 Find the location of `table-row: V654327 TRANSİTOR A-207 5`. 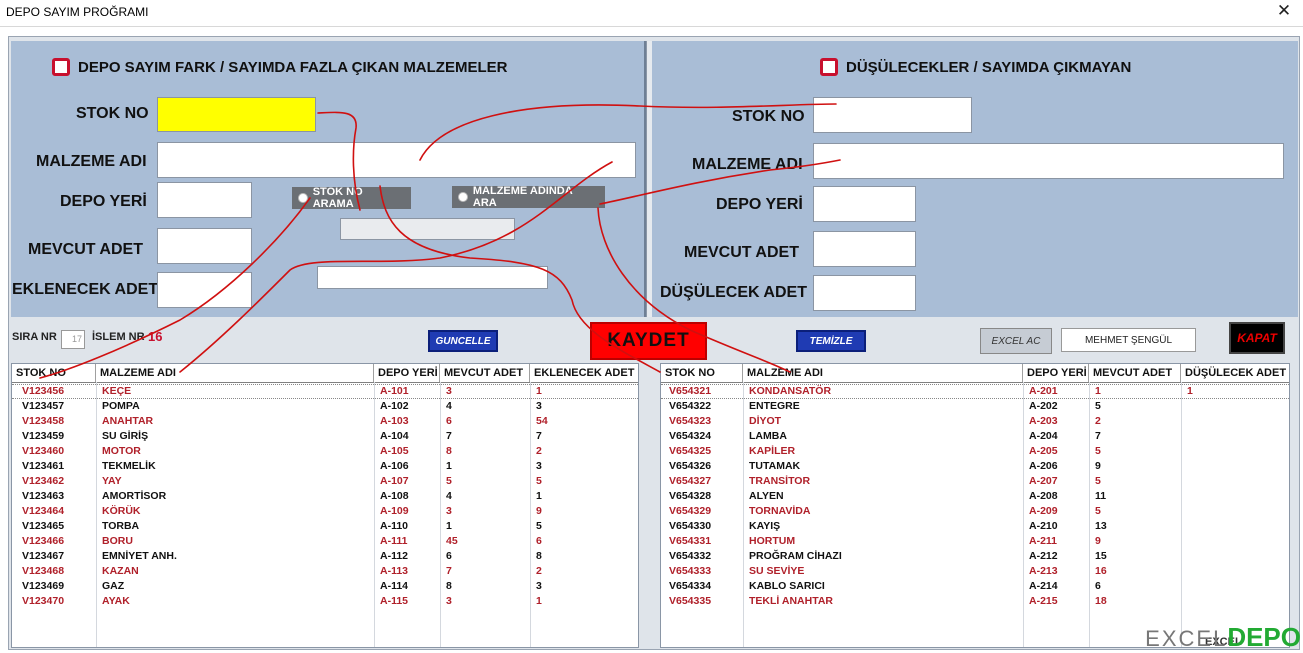

table-row: V654327 TRANSİTOR A-207 5 is located at coordinates (975, 481).